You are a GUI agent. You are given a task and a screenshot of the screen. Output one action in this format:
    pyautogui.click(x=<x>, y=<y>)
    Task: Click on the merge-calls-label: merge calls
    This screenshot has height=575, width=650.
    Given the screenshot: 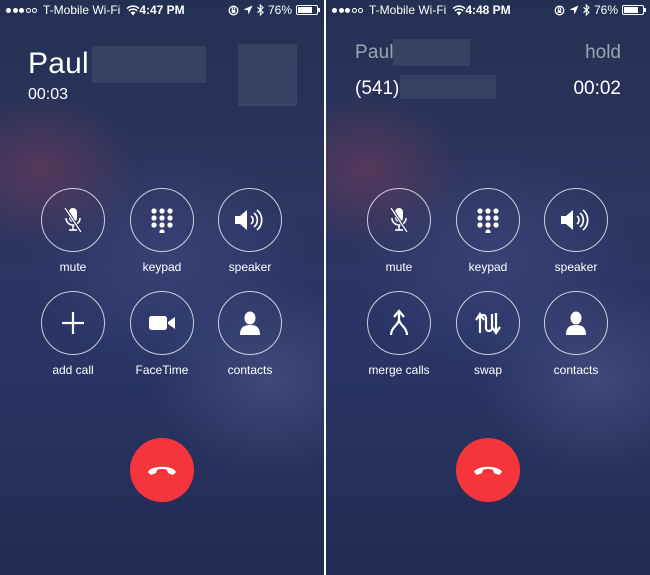 What is the action you would take?
    pyautogui.click(x=399, y=370)
    